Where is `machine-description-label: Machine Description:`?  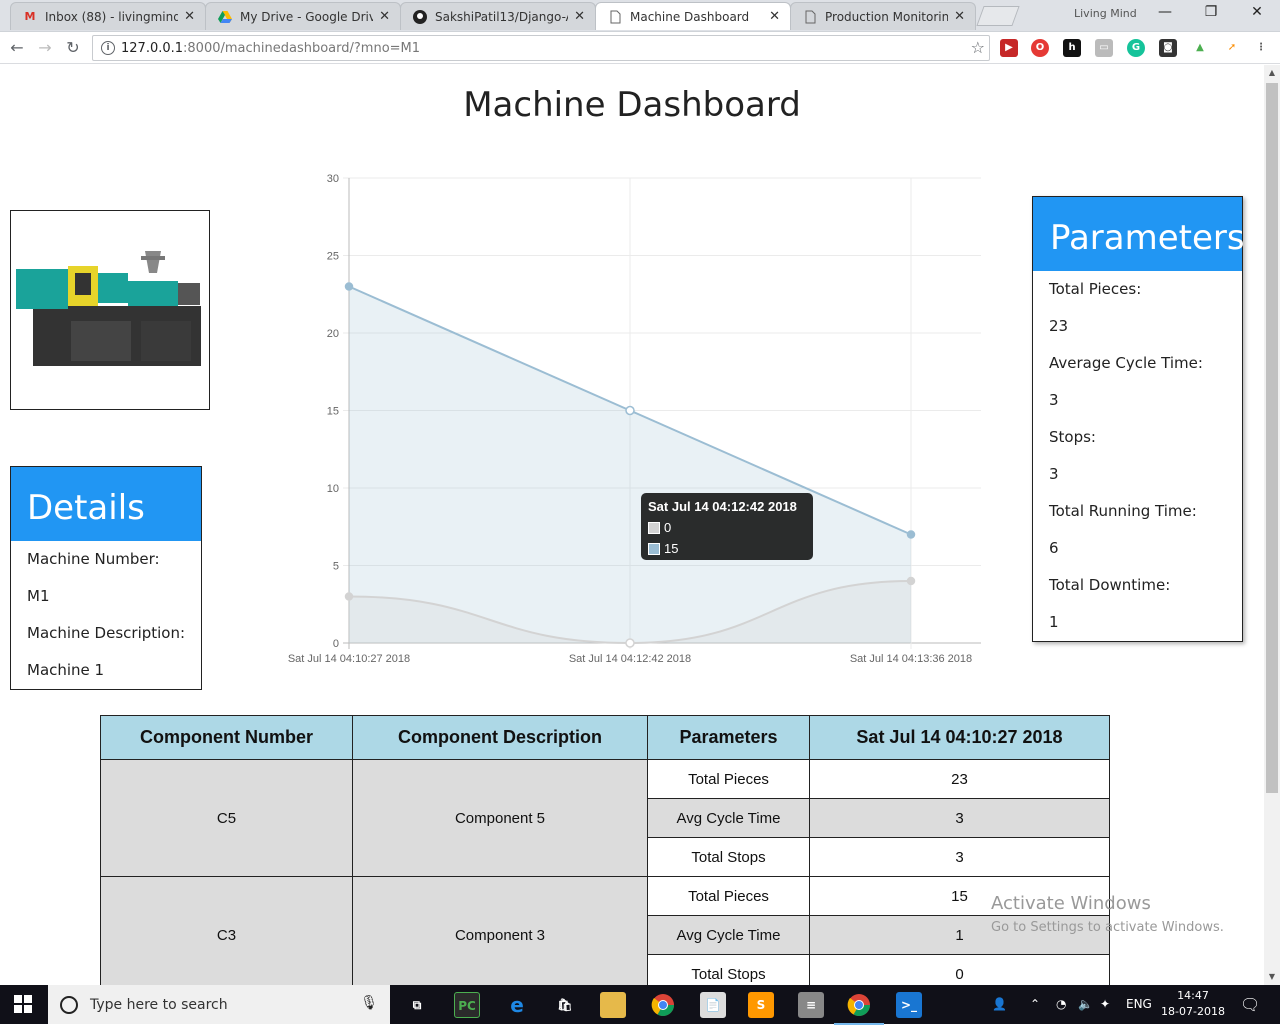
machine-description-label: Machine Description: is located at coordinates (106, 633).